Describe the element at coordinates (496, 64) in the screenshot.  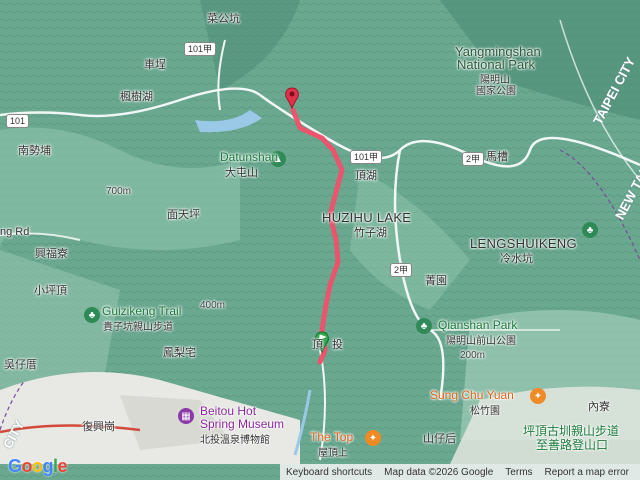
I see `label-yangmingshan-en-2: National Park` at that location.